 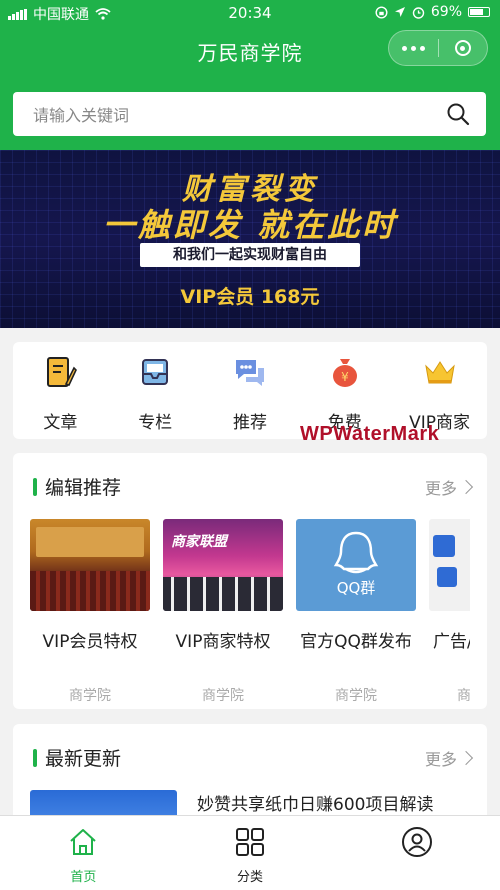 I want to click on search-input, so click(x=233, y=115).